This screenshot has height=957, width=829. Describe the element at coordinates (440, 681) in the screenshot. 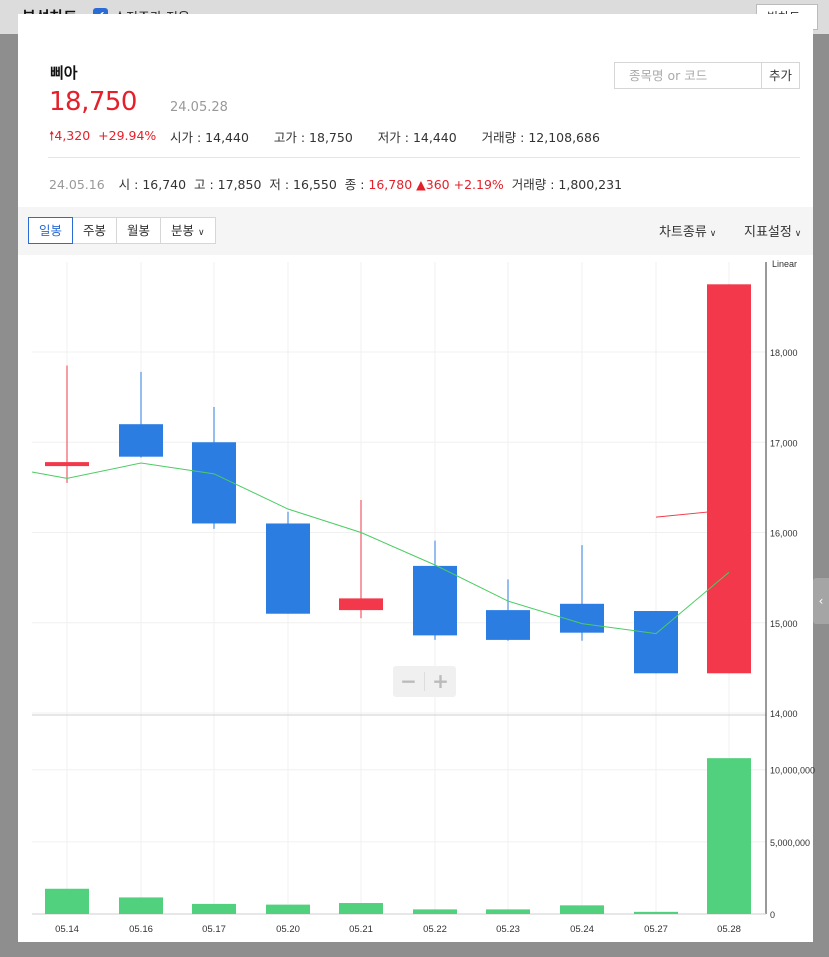

I see `zoom-in-button: +` at that location.